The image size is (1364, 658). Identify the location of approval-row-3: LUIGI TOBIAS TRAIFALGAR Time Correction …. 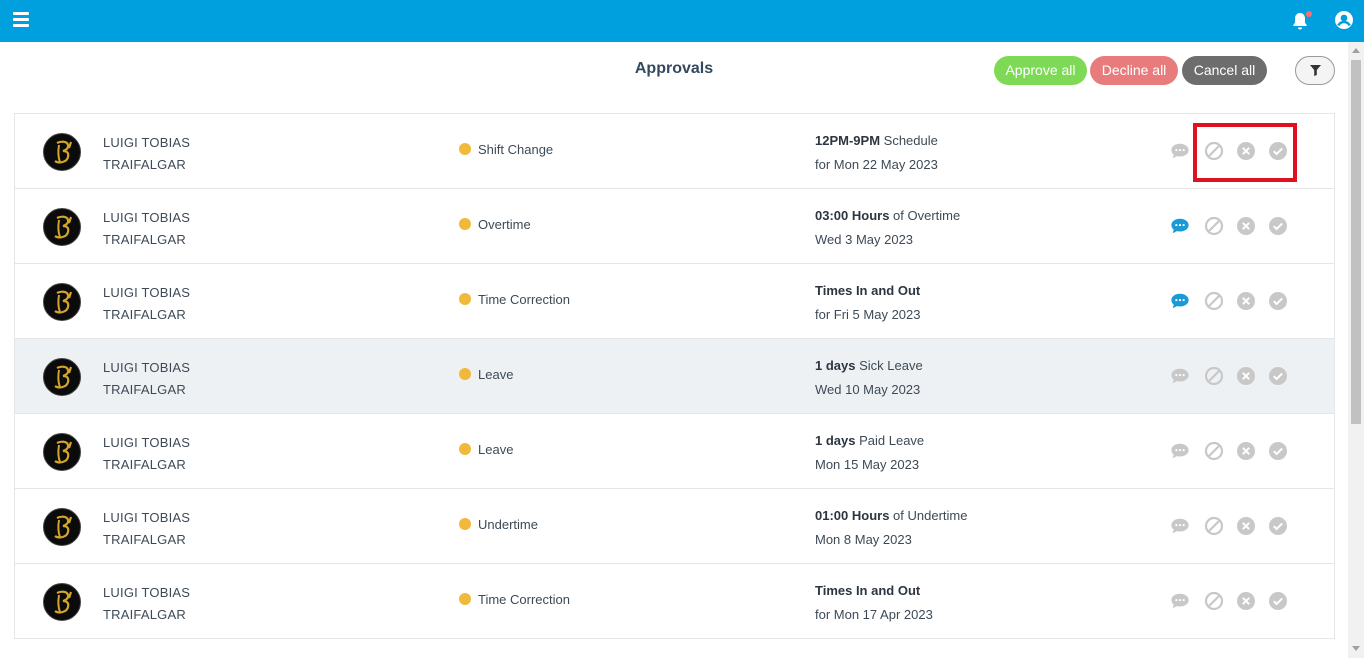
(674, 301).